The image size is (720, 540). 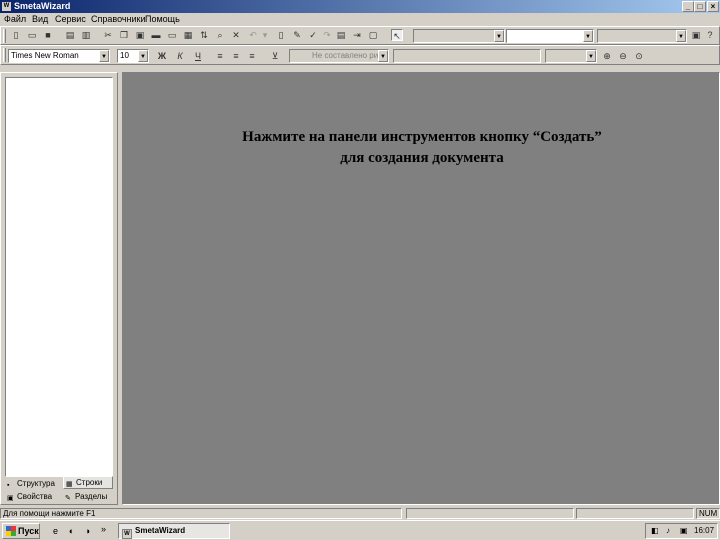 I want to click on size-value: 10, so click(x=124, y=55).